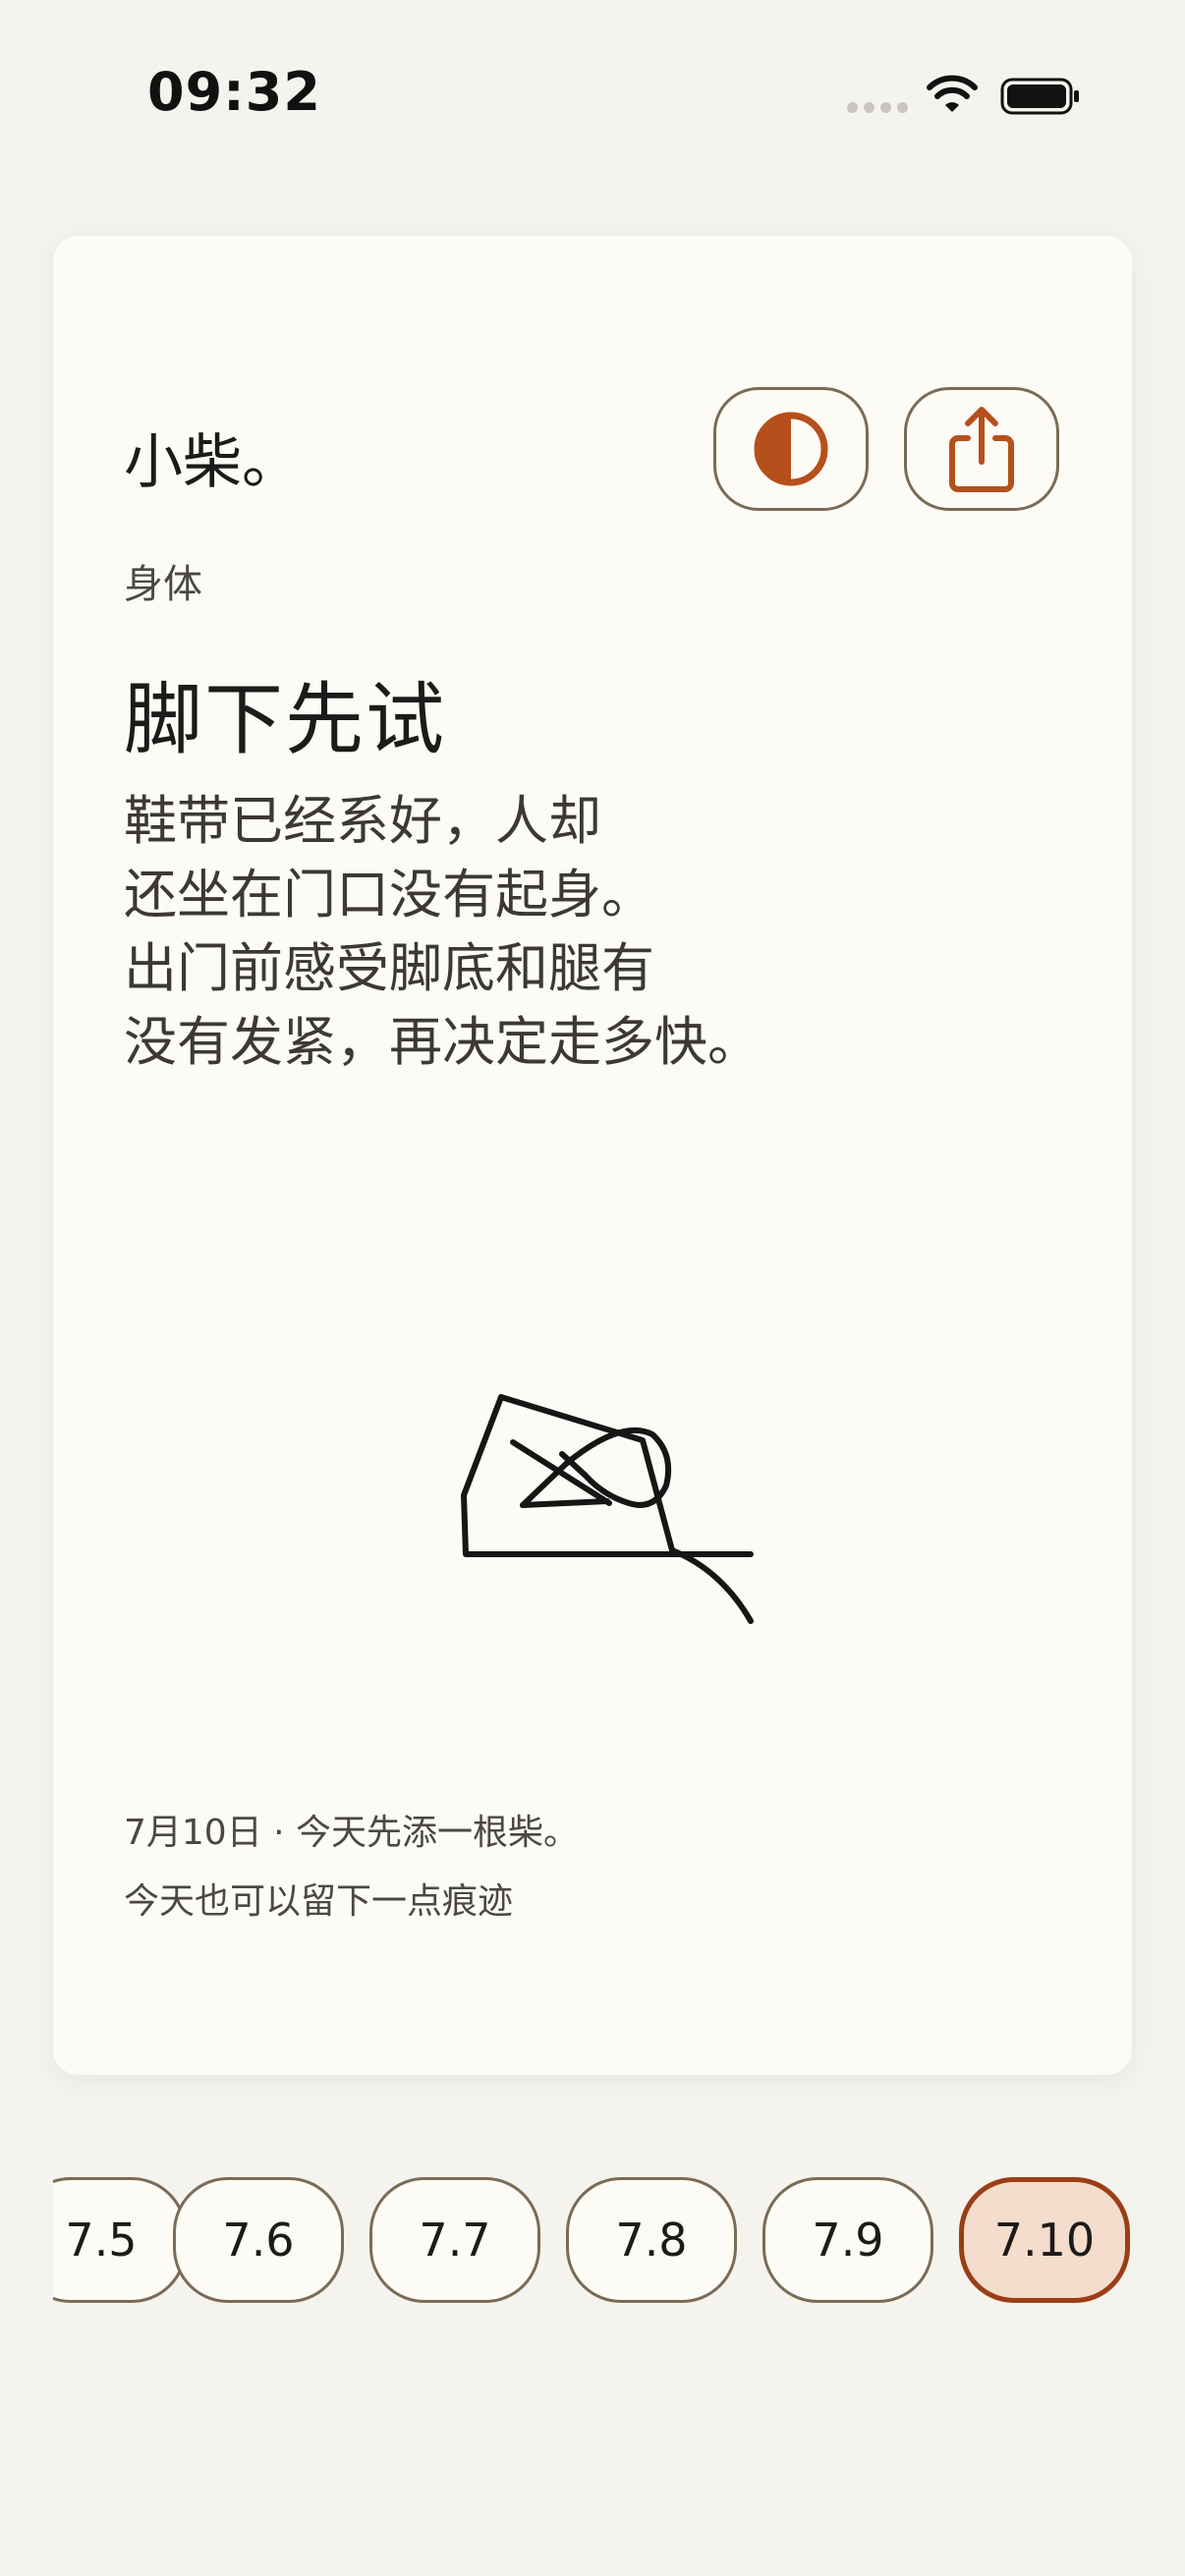  What do you see at coordinates (848, 2240) in the screenshot?
I see `date-pill: 7.9` at bounding box center [848, 2240].